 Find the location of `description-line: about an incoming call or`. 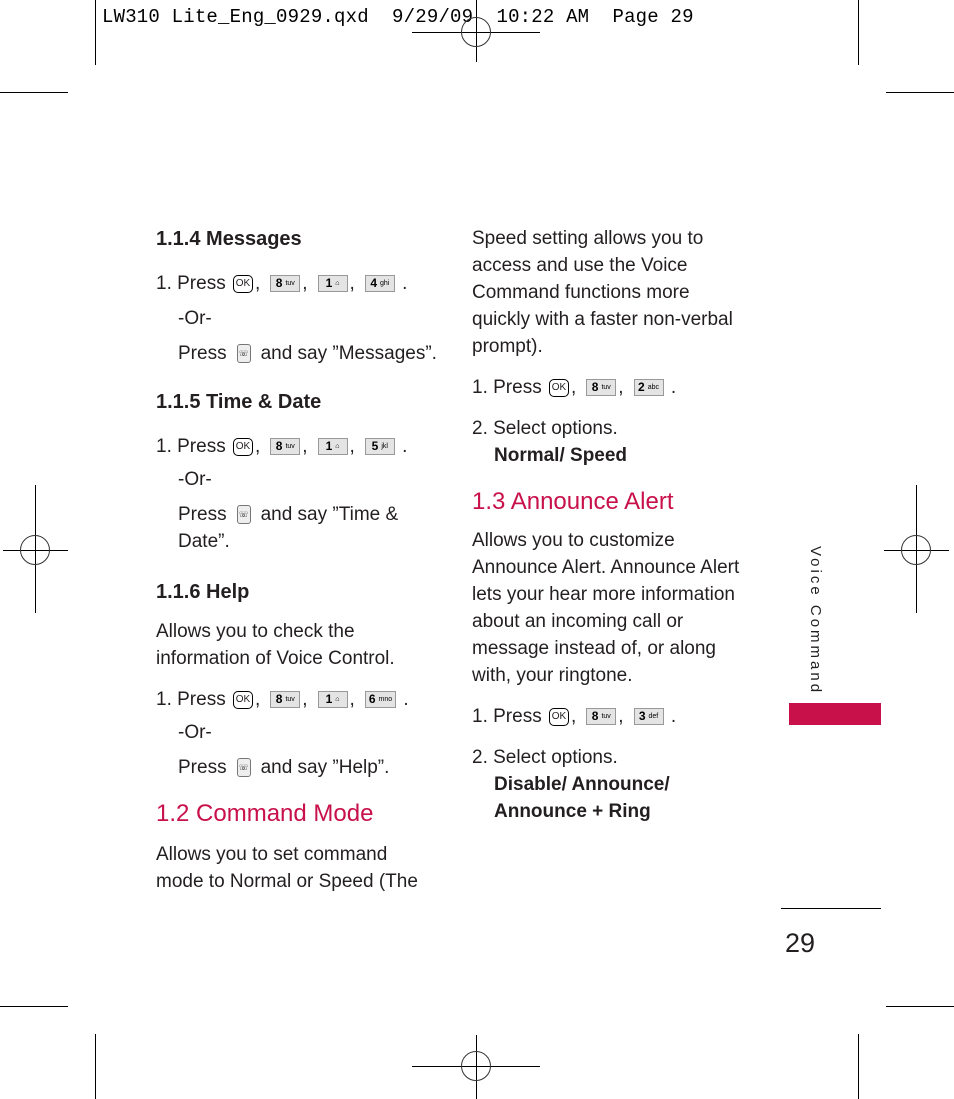

description-line: about an incoming call or is located at coordinates (578, 621).